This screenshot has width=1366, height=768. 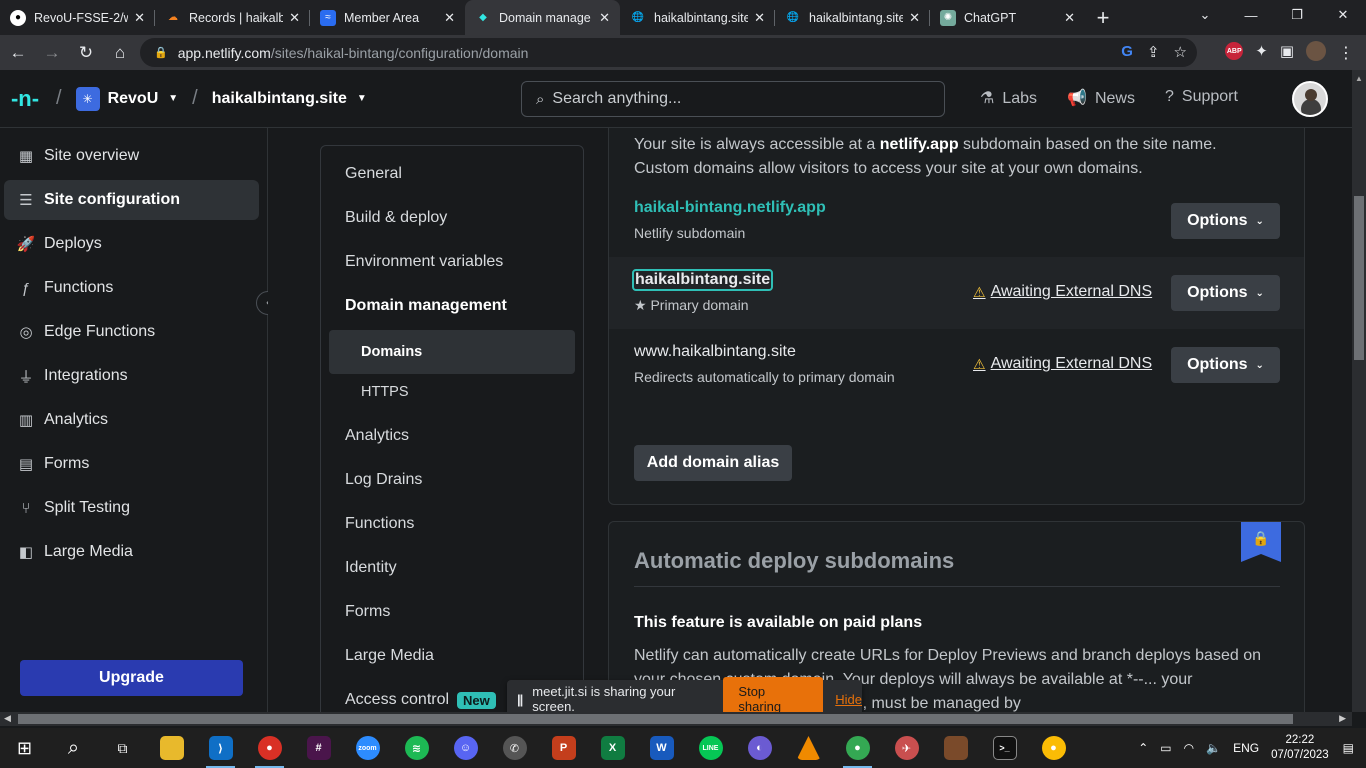 I want to click on extensions-icon: ✦, so click(x=1261, y=51).